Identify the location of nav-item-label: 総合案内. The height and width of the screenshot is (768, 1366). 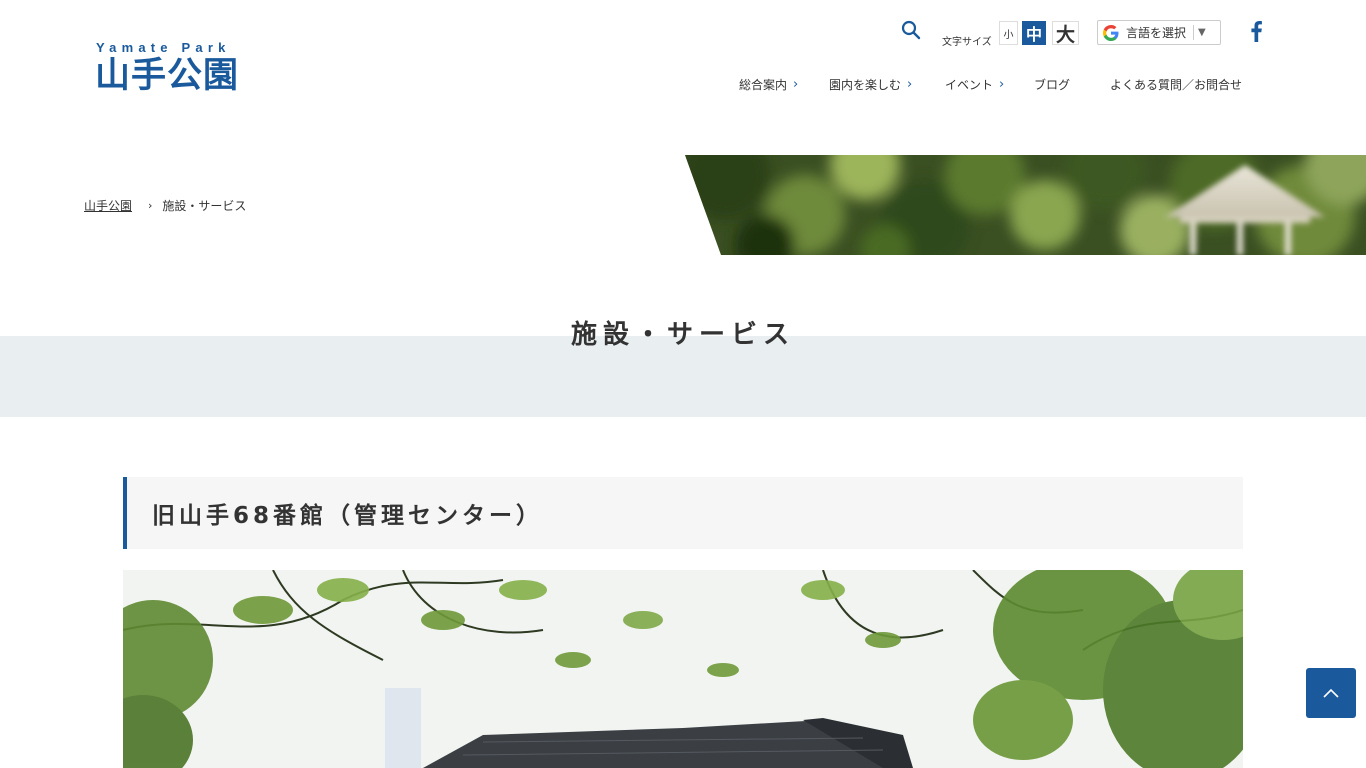
(763, 84).